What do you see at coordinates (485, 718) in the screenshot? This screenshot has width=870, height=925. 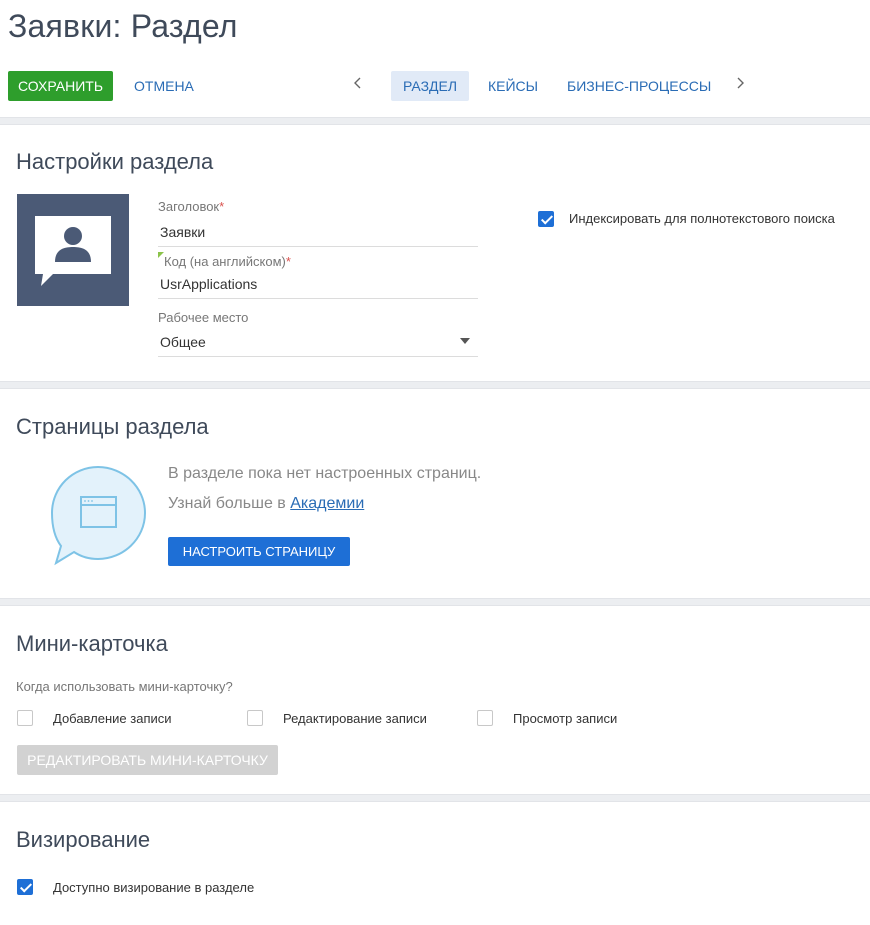 I see `minicard-view-checkbox` at bounding box center [485, 718].